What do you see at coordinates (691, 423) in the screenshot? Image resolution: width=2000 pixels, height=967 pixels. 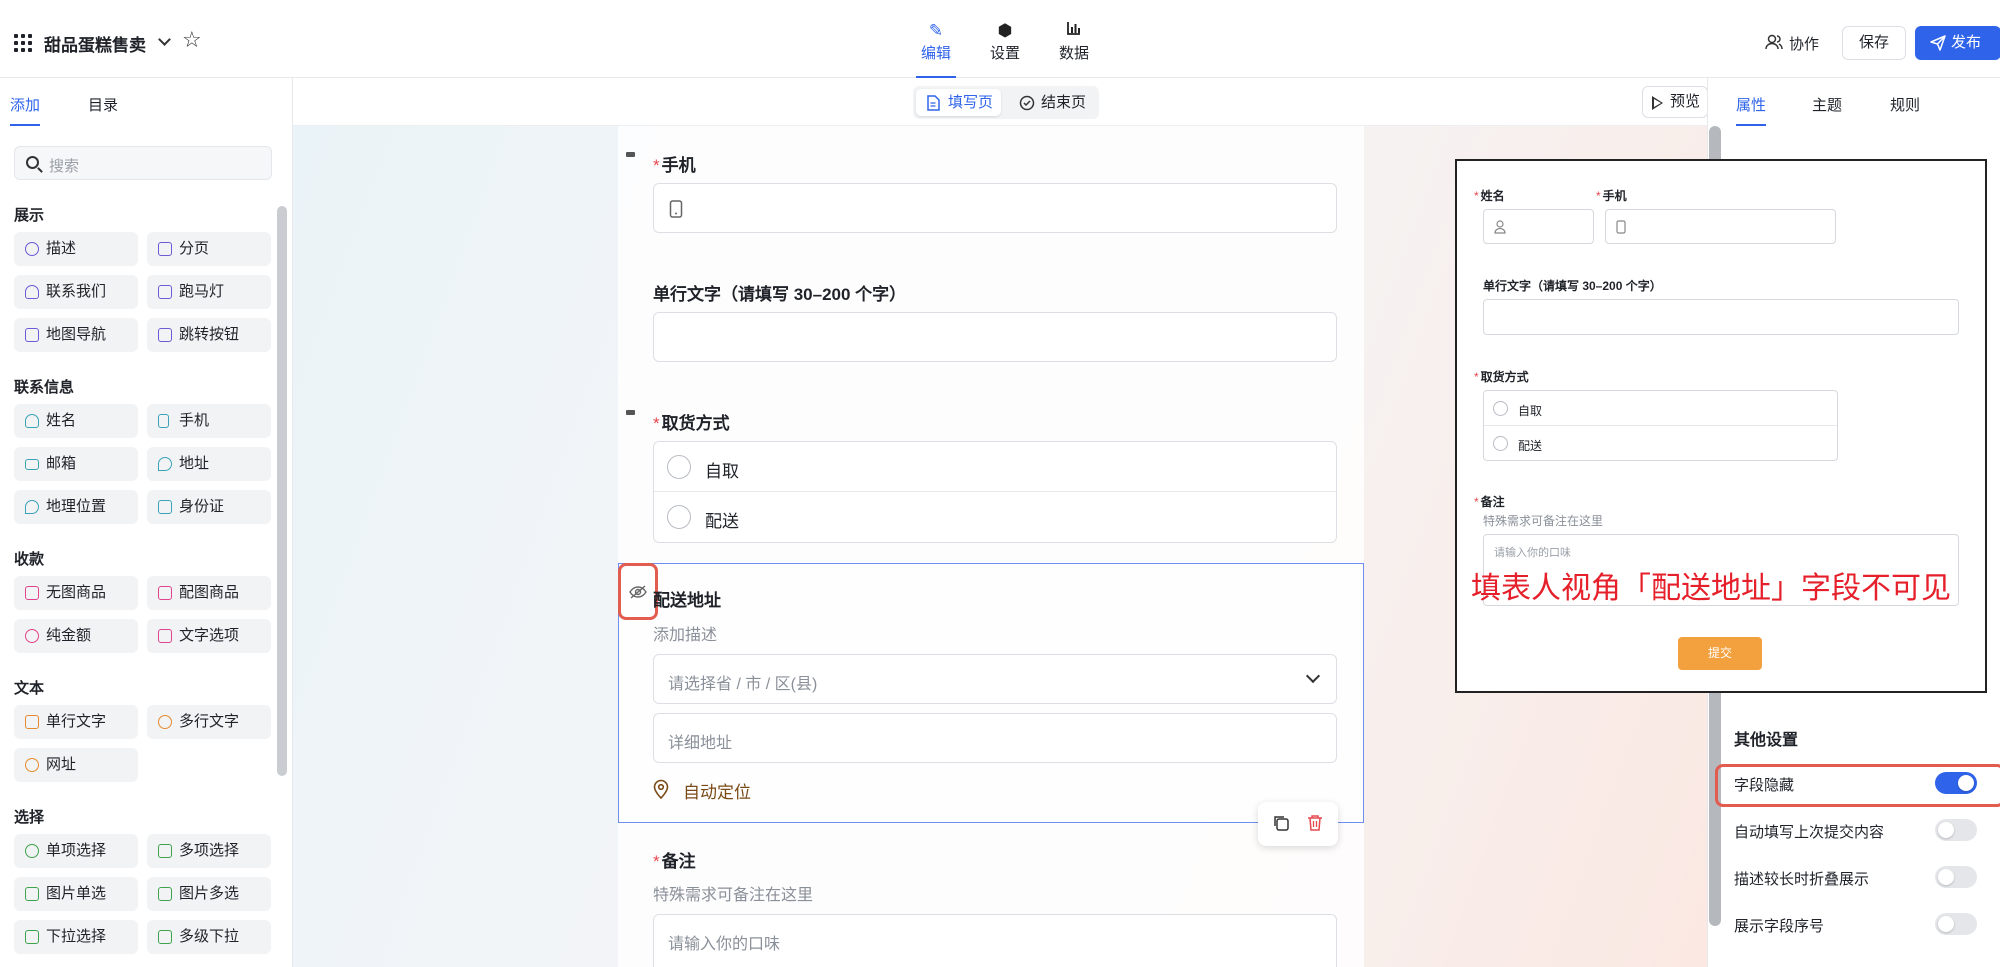 I see `field-label-pickup: * 取货方式` at bounding box center [691, 423].